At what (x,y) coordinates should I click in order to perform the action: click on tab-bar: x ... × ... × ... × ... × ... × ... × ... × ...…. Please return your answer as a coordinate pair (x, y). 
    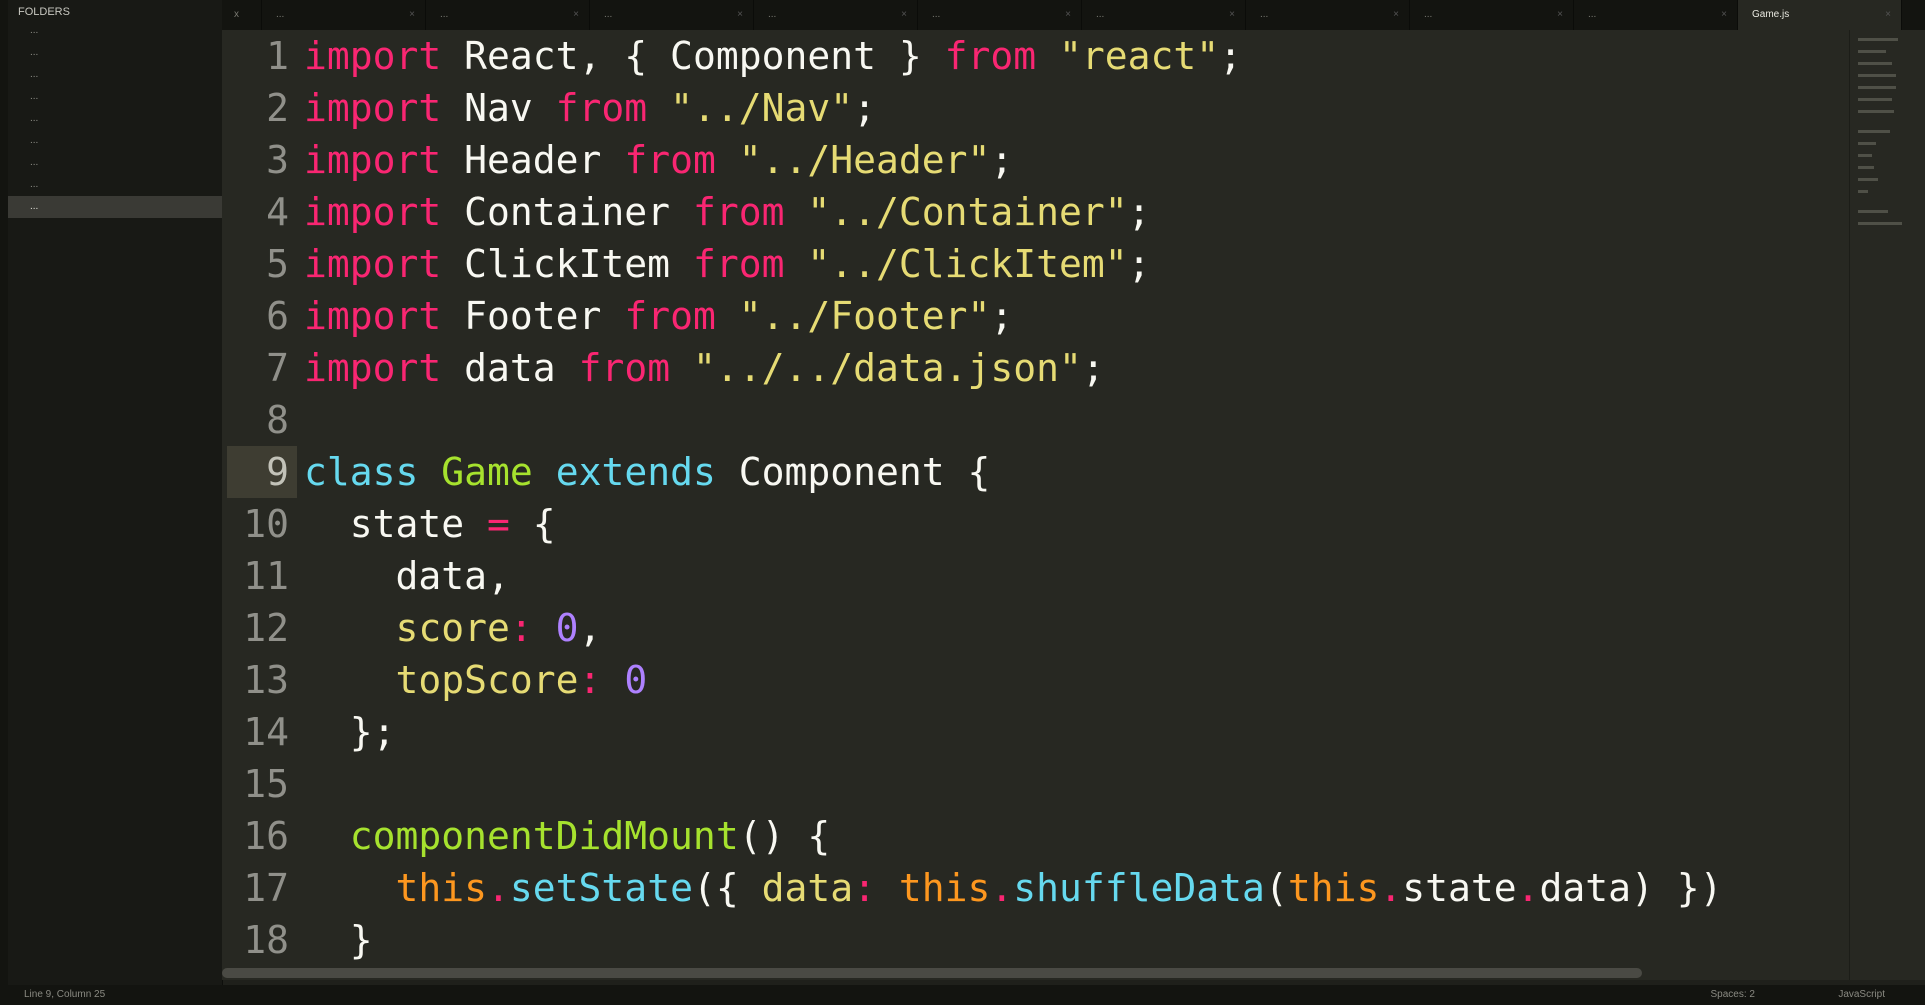
    Looking at the image, I should click on (1073, 15).